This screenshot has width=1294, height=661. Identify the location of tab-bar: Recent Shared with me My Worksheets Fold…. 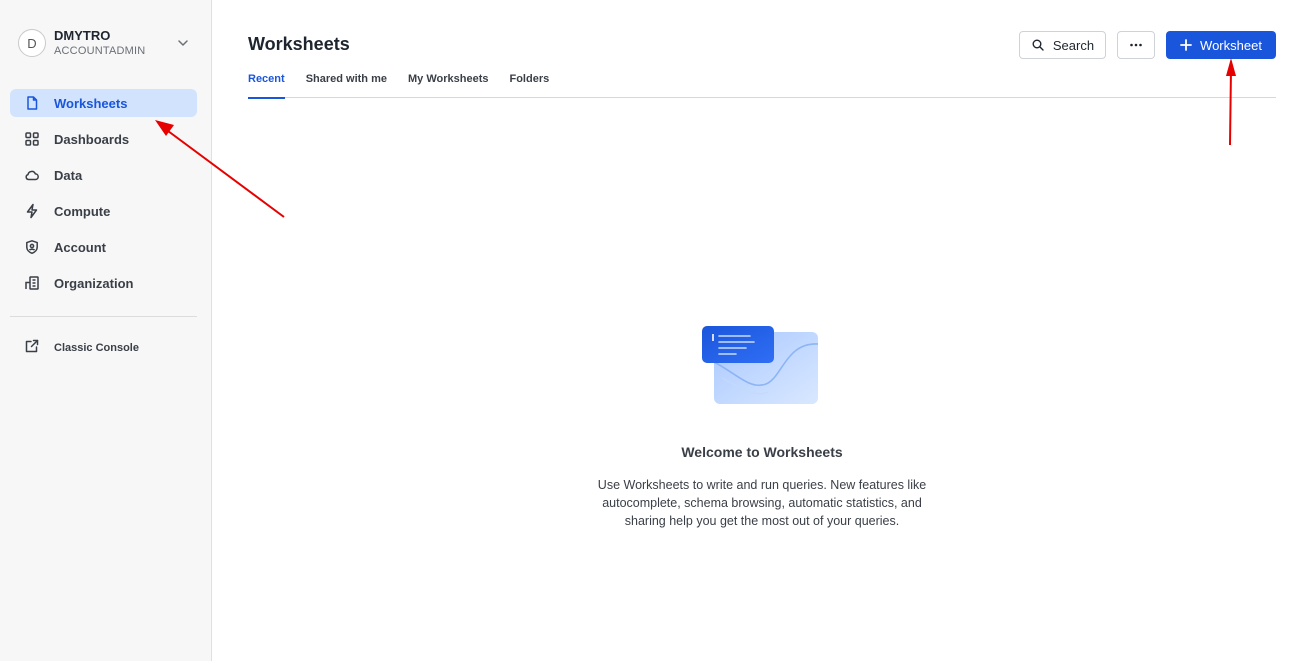
(762, 82).